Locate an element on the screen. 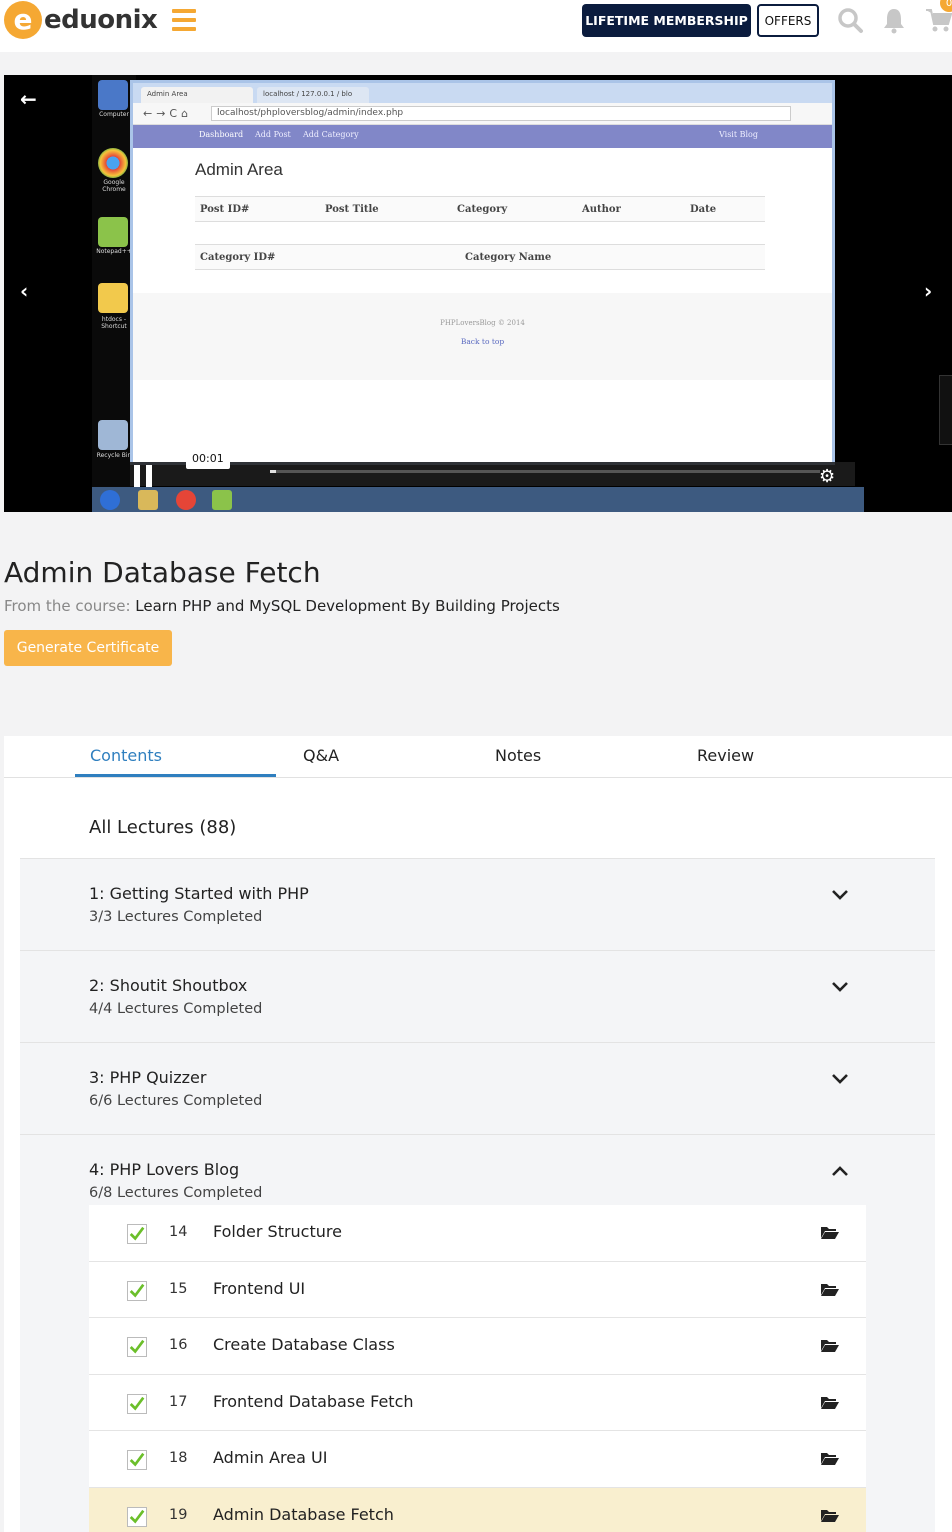  logo-wordmark: eduonix is located at coordinates (101, 20).